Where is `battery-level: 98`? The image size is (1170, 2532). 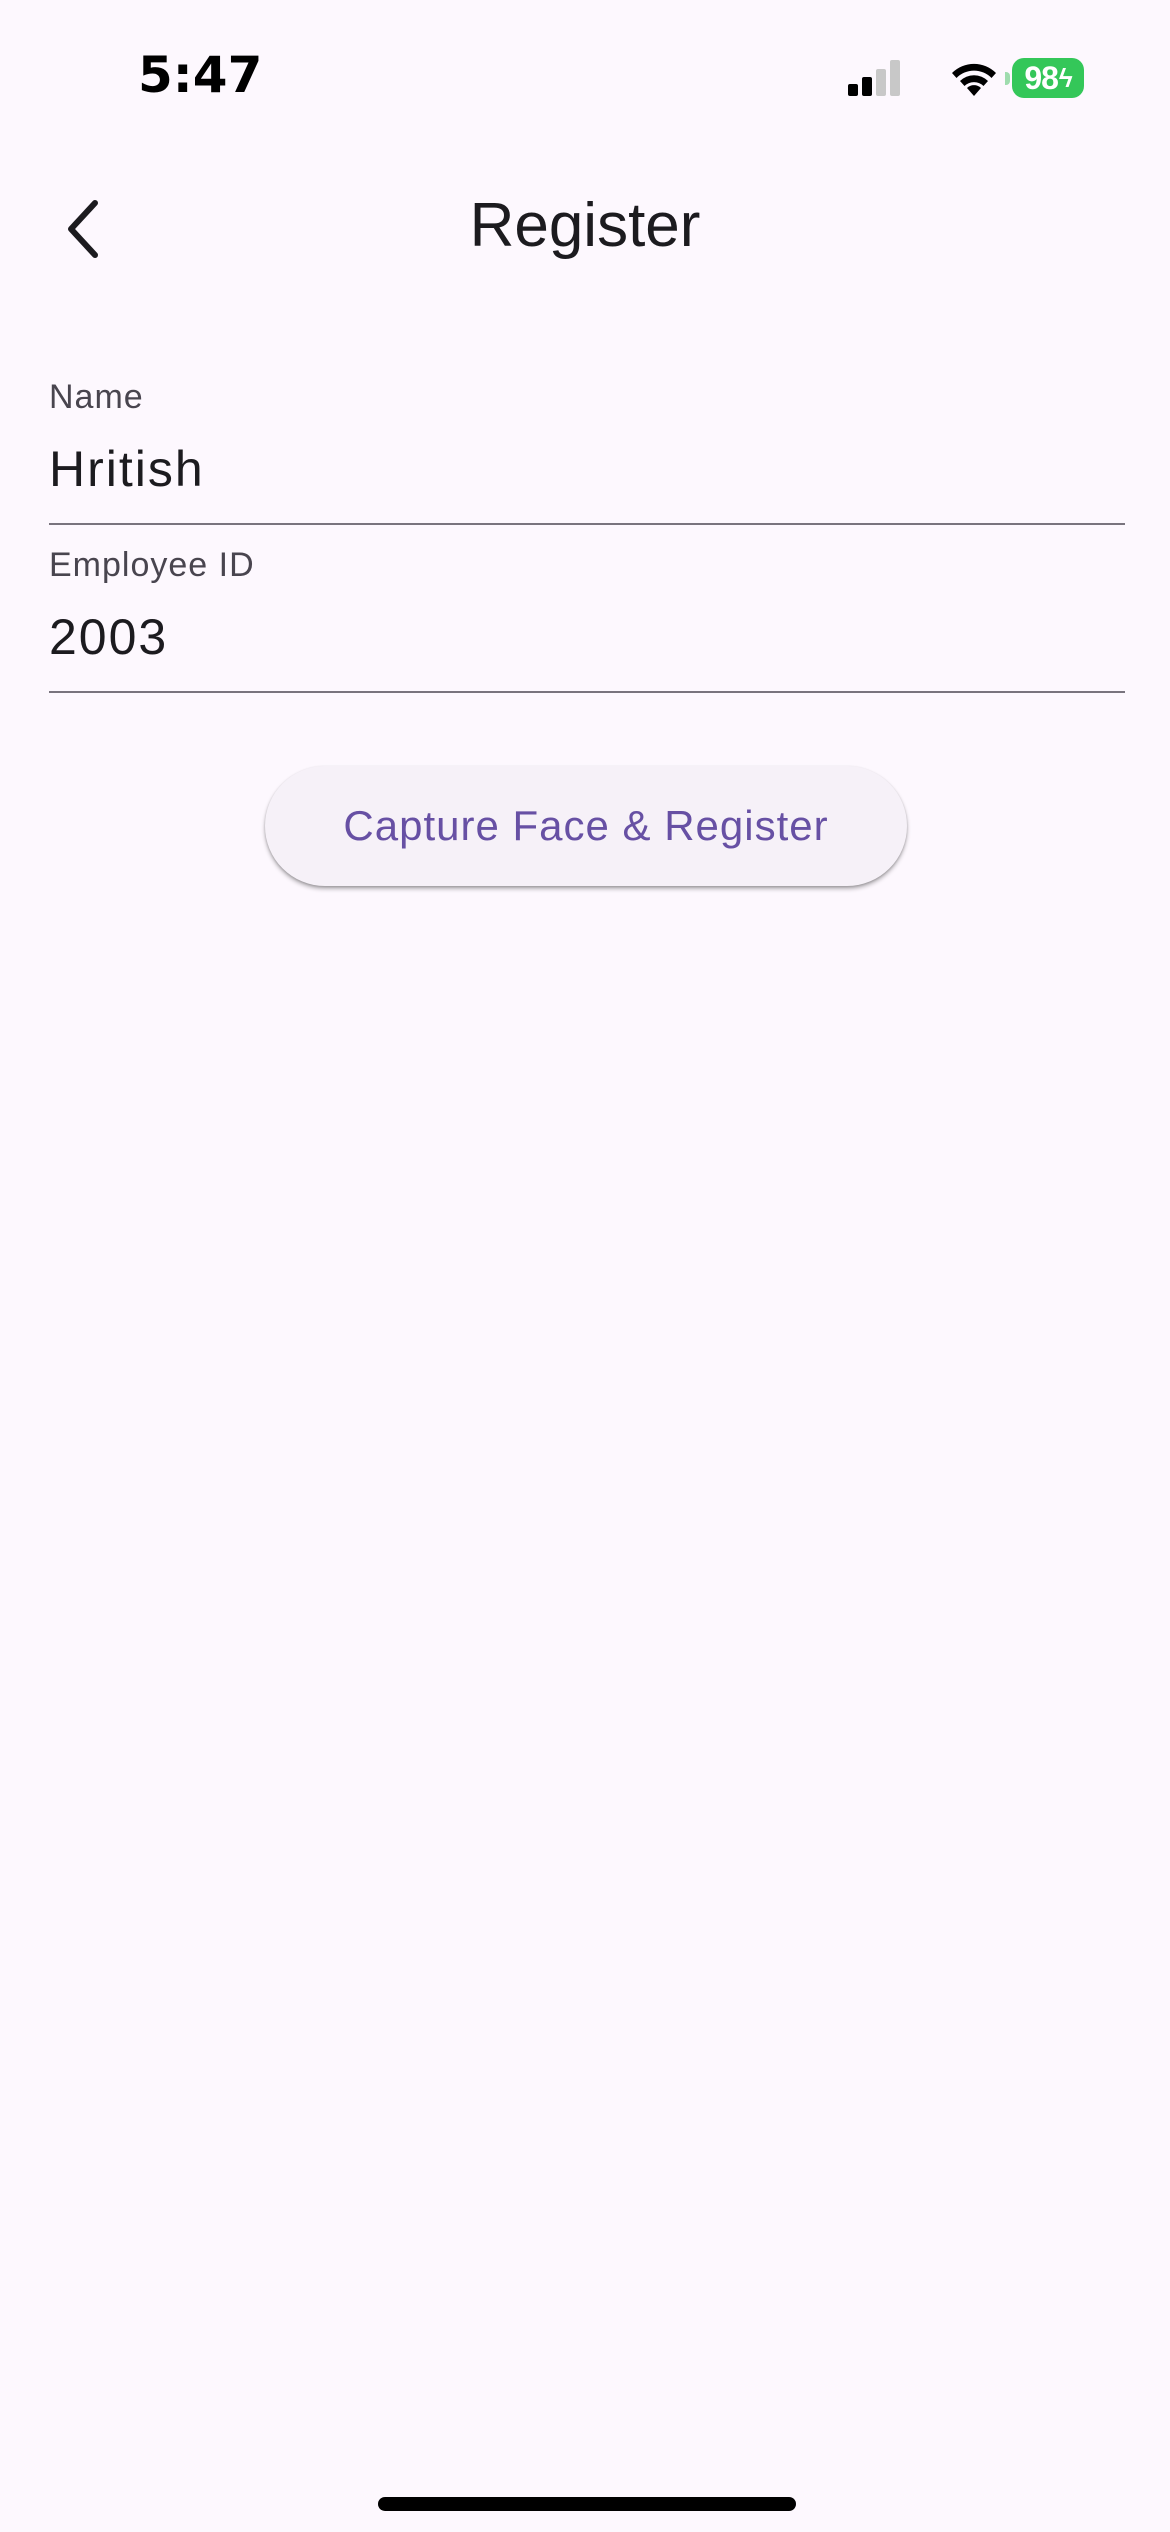
battery-level: 98 is located at coordinates (1041, 77).